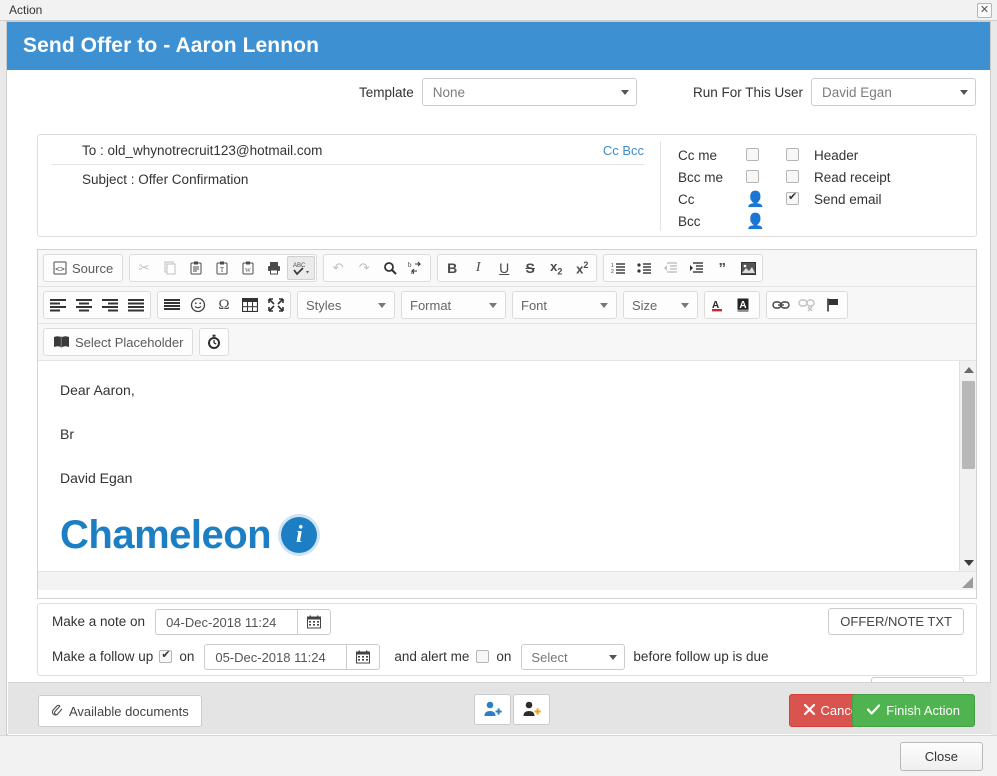 This screenshot has height=776, width=997. I want to click on subscript-icon: x2, so click(556, 268).